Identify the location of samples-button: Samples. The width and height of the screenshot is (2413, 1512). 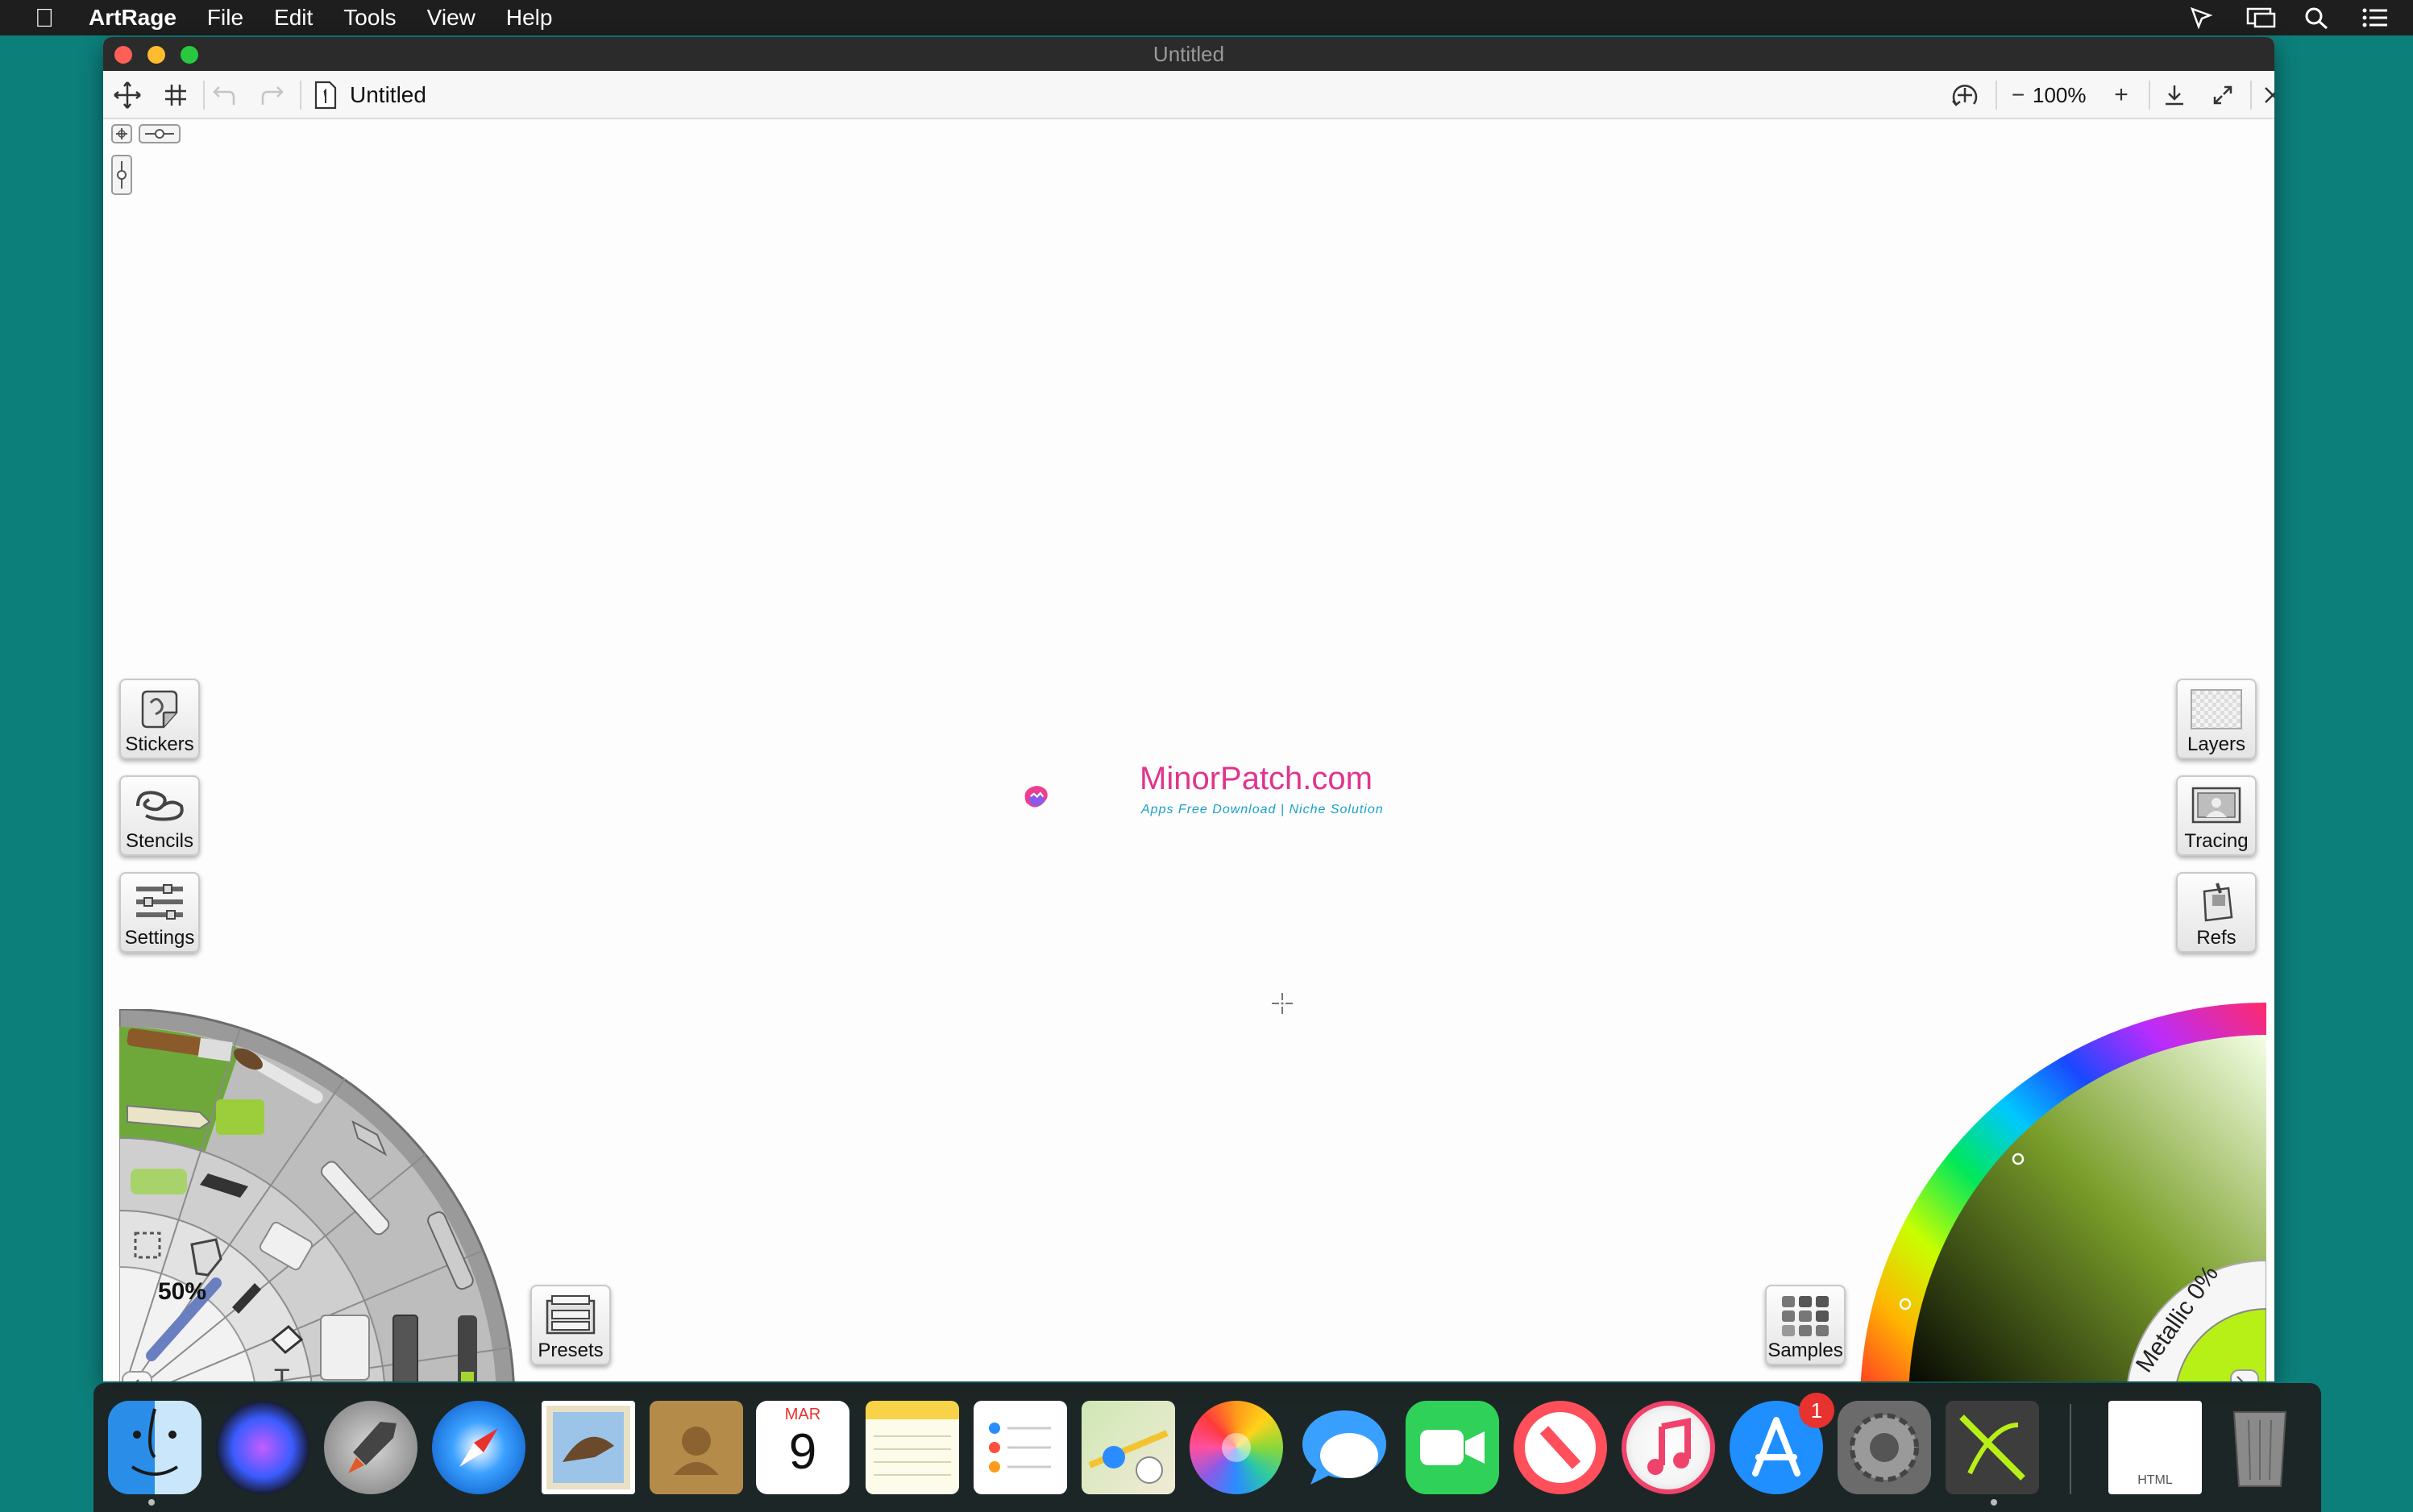
(1806, 1325).